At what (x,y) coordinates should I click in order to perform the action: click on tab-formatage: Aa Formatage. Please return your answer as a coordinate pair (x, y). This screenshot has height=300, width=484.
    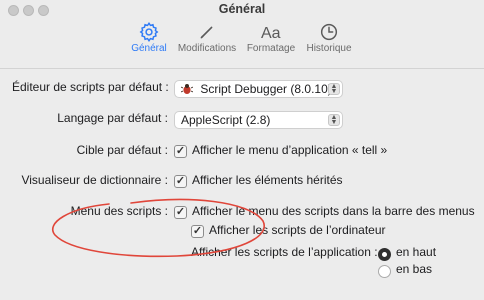
    Looking at the image, I should click on (271, 37).